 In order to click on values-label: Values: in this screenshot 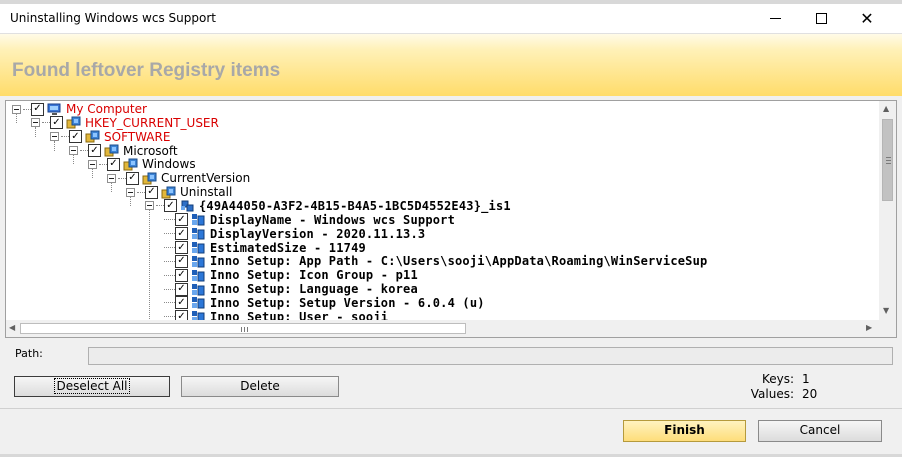, I will do `click(772, 394)`.